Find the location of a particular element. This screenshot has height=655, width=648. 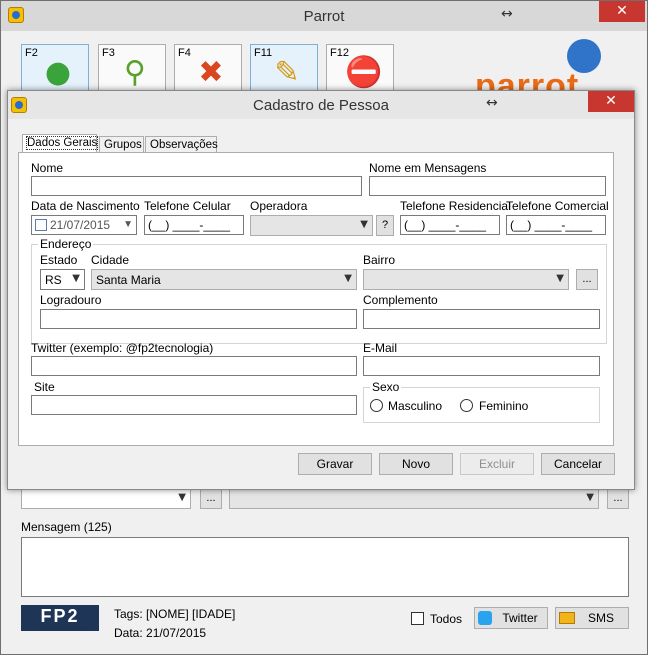

f4-label: F4 is located at coordinates (184, 53).